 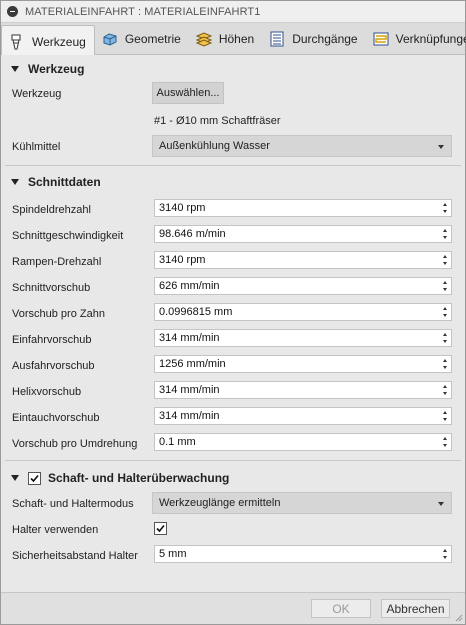 I want to click on holder-mode-dropdown: Werkzeuglänge ermitteln, so click(x=302, y=503).